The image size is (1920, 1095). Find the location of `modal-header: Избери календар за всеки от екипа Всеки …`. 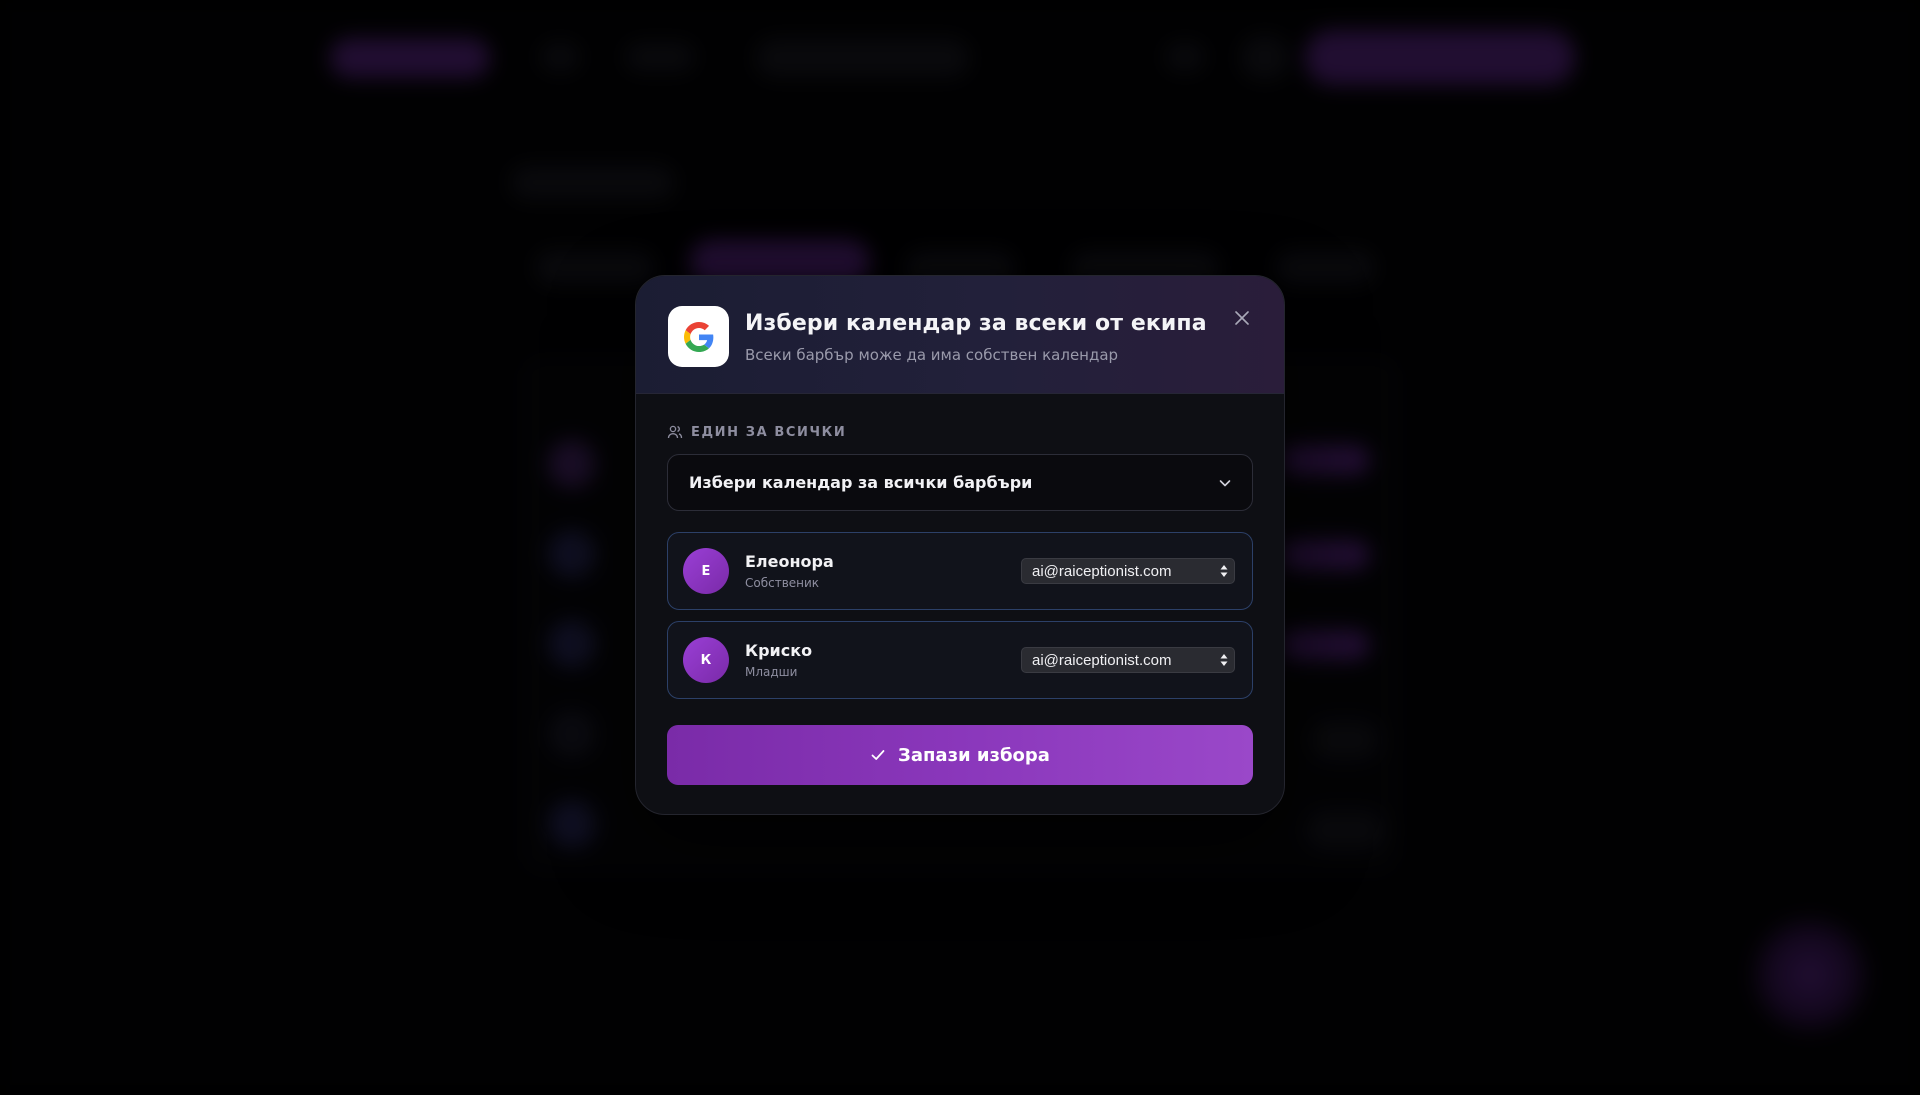

modal-header: Избери календар за всеки от екипа Всеки … is located at coordinates (960, 335).